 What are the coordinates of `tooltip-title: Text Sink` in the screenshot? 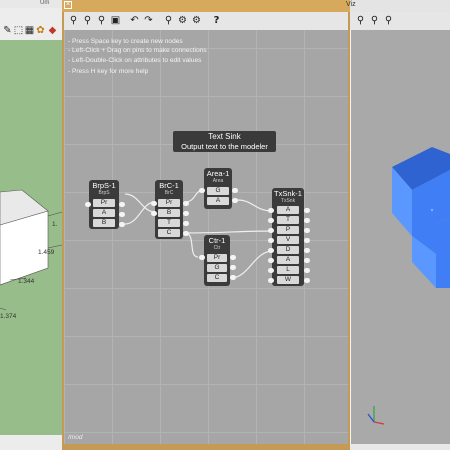 It's located at (224, 136).